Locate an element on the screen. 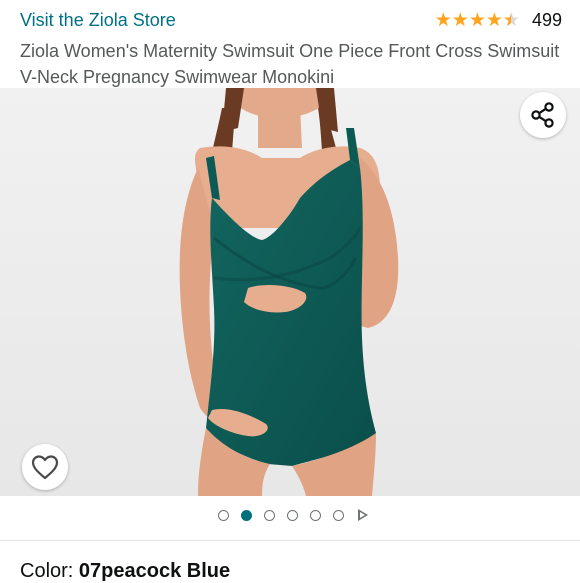 This screenshot has width=580, height=583. color-value: 07peacock Blue is located at coordinates (154, 571).